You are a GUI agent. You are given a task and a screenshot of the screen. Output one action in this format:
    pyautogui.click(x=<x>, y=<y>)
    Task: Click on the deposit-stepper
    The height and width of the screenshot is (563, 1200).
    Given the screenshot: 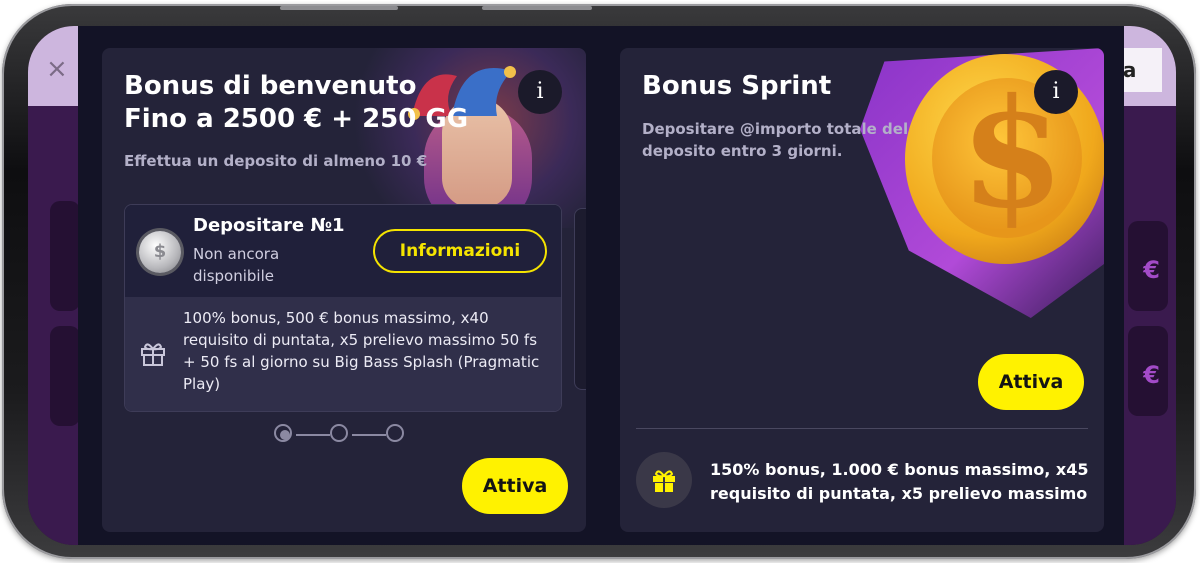 What is the action you would take?
    pyautogui.click(x=344, y=435)
    